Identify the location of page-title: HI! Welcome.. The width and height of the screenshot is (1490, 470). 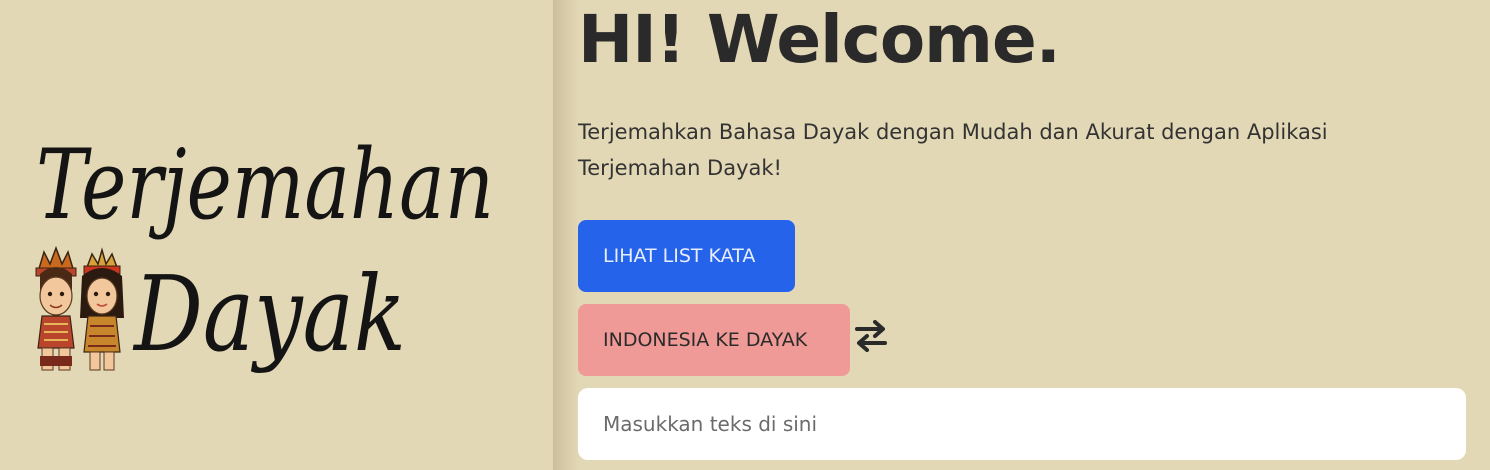
(819, 39).